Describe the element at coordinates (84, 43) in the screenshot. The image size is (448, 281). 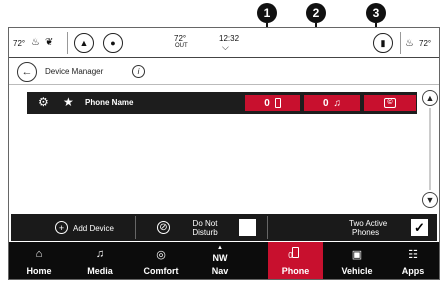
I see `driver-user-icon: ▲` at that location.